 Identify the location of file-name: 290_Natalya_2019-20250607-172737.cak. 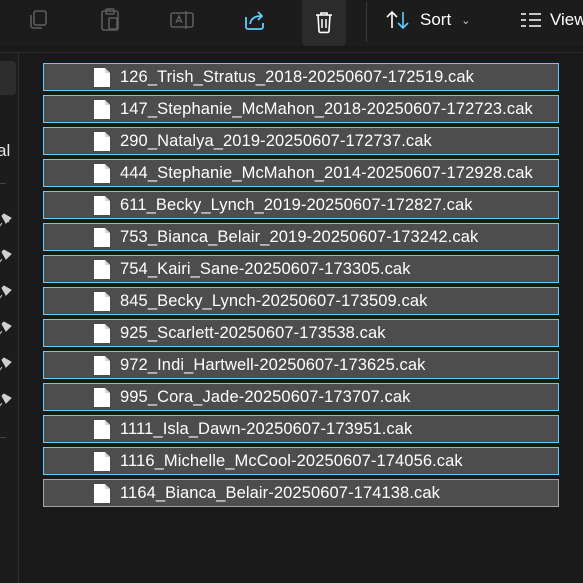
(276, 140).